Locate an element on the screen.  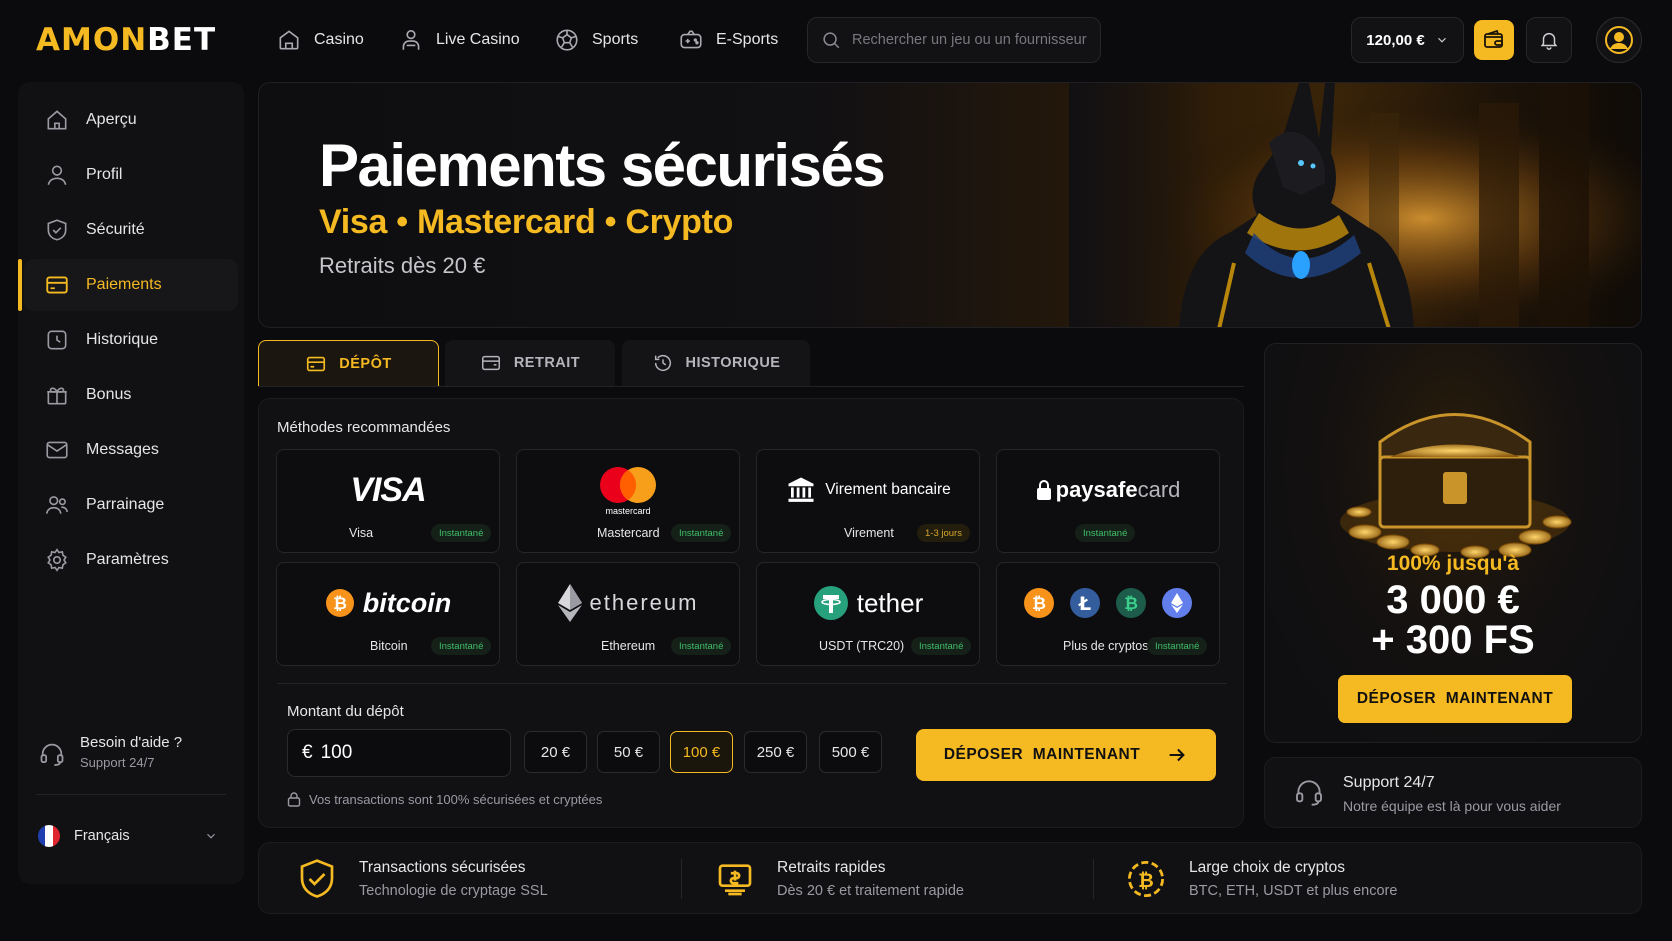
brand-logo-part1: AMON is located at coordinates (92, 40).